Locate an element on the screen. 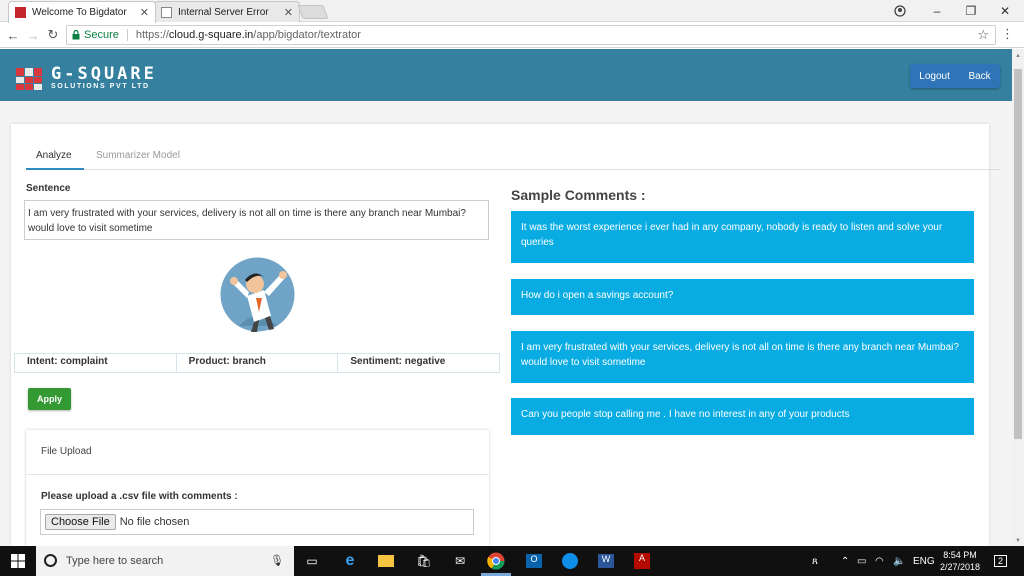 Image resolution: width=1024 pixels, height=576 pixels. browser-tab-title: Welcome To Bigdator is located at coordinates (79, 12).